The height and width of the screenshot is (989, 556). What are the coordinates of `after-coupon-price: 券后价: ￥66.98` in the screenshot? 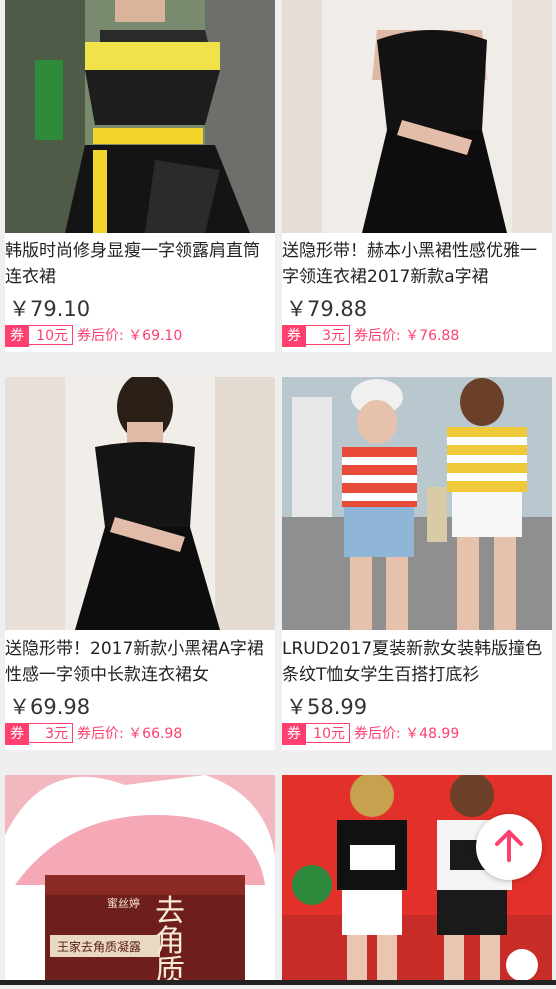 It's located at (130, 734).